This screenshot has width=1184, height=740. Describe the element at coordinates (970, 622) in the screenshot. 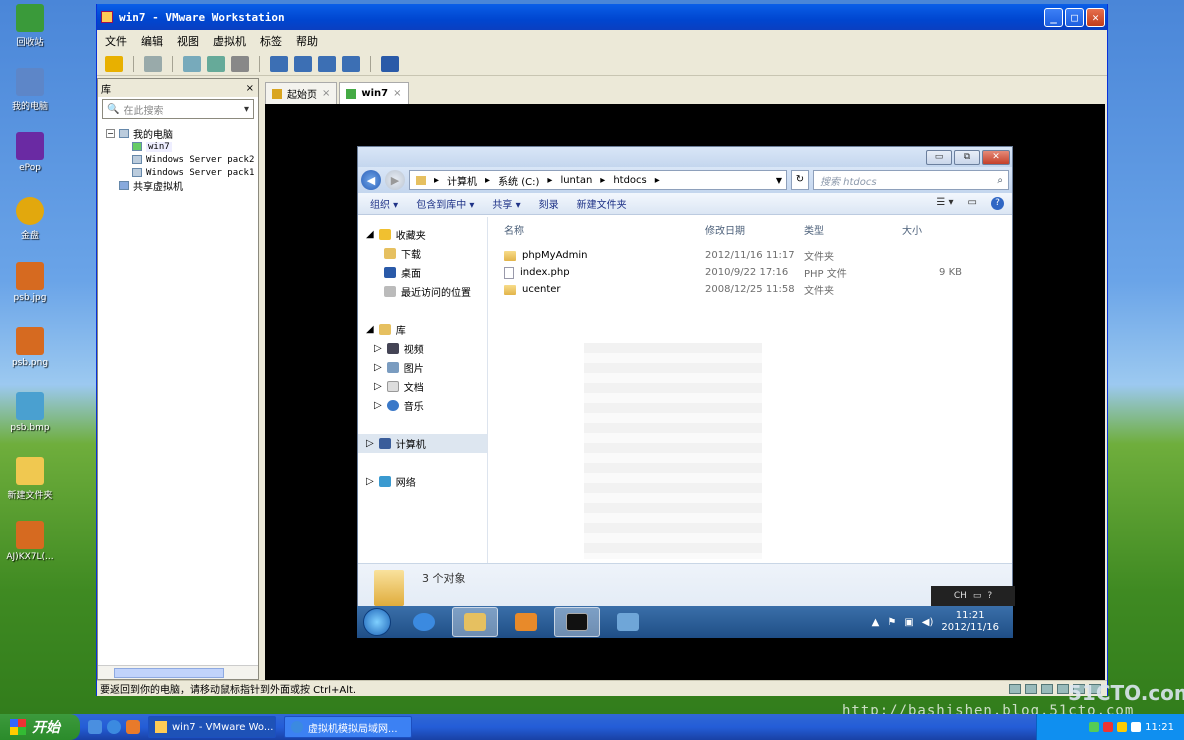

I see `win7-clock: 11:21 2012/11/16` at that location.